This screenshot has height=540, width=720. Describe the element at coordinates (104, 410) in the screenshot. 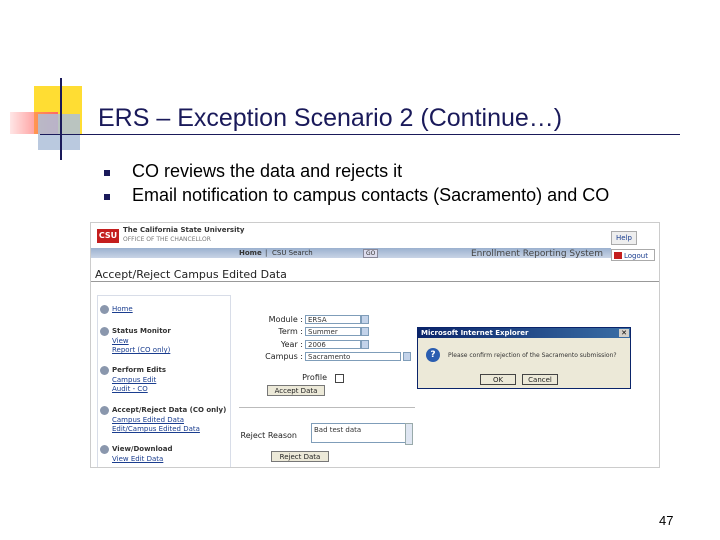

I see `accept-icon` at that location.